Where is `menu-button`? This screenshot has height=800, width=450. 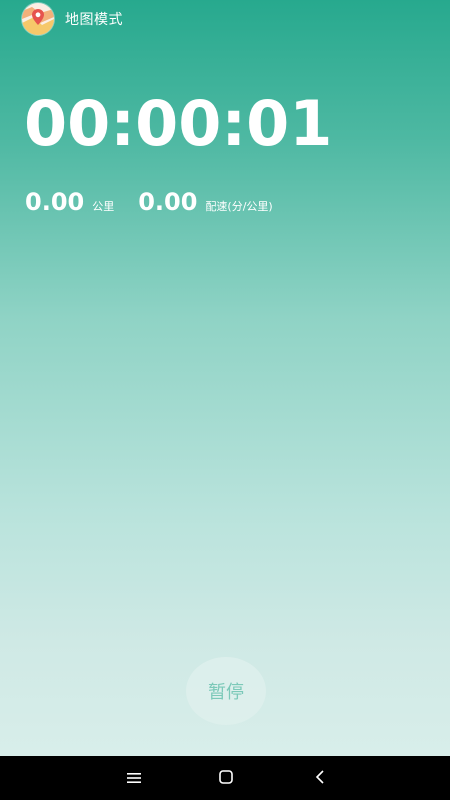
menu-button is located at coordinates (134, 778).